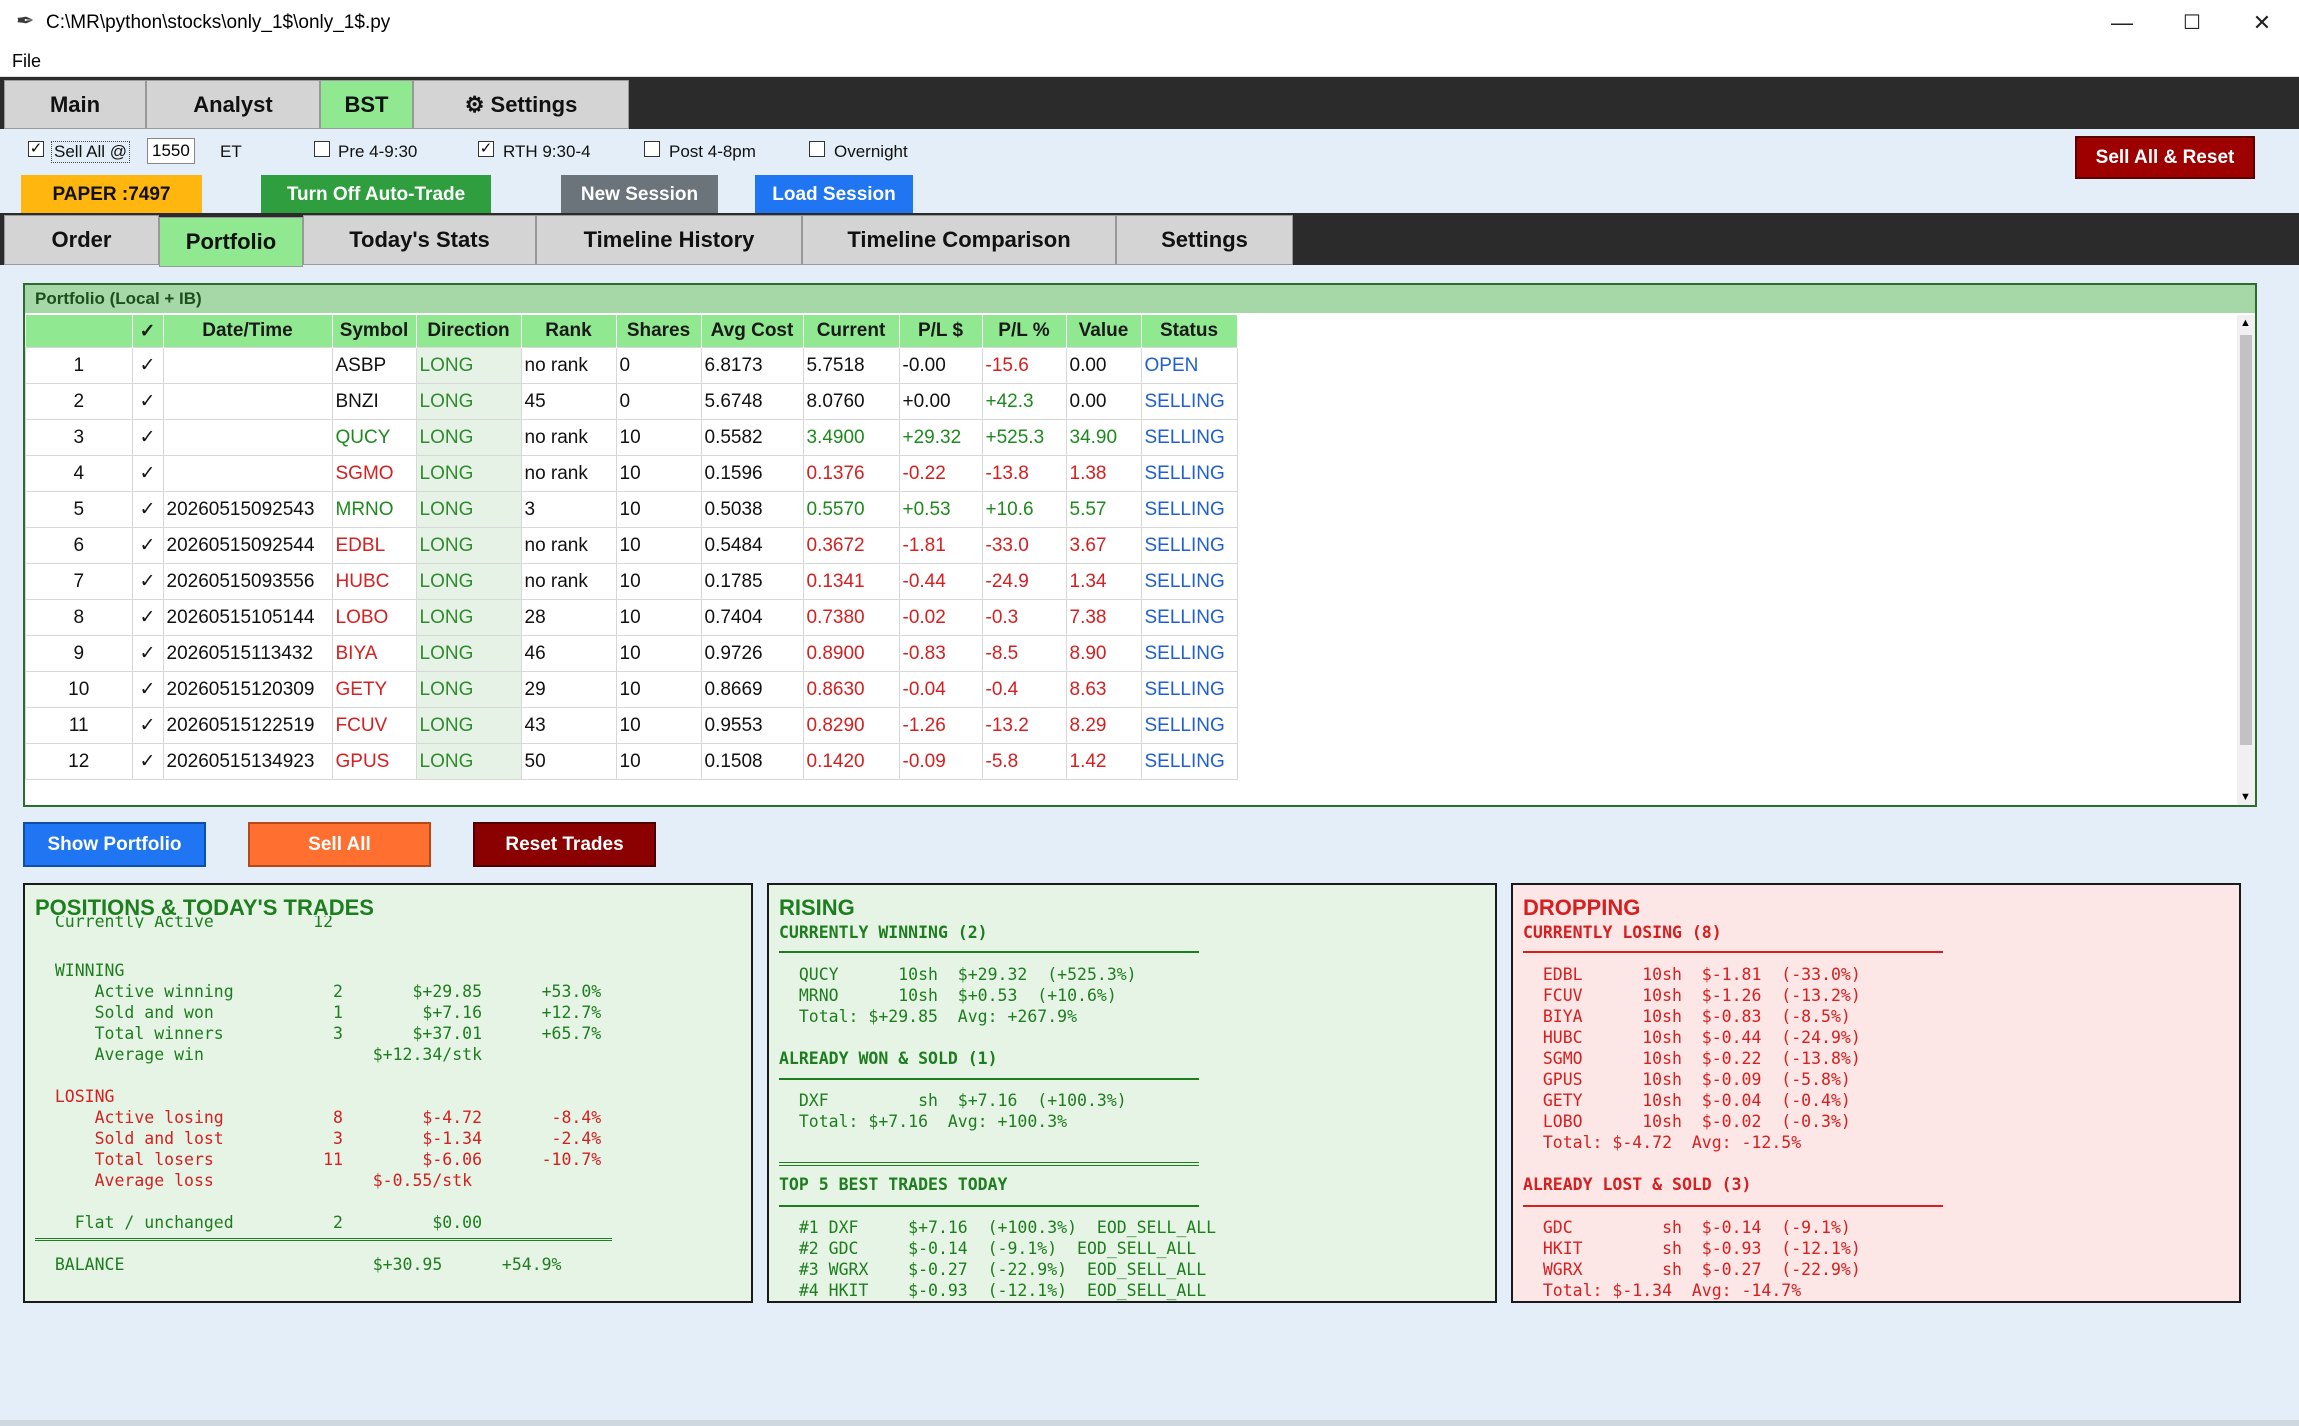 The width and height of the screenshot is (2299, 1426). Describe the element at coordinates (111, 195) in the screenshot. I see `paper-account-badge: PAPER :7497` at that location.